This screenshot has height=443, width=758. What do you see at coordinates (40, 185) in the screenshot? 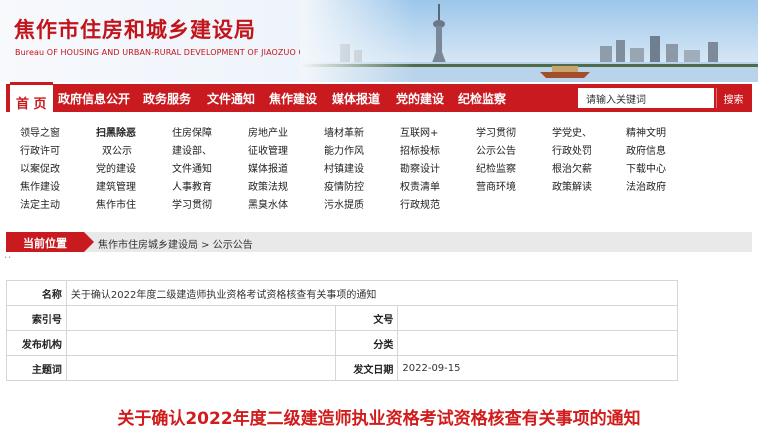
I see `quick-link: 焦作建设` at bounding box center [40, 185].